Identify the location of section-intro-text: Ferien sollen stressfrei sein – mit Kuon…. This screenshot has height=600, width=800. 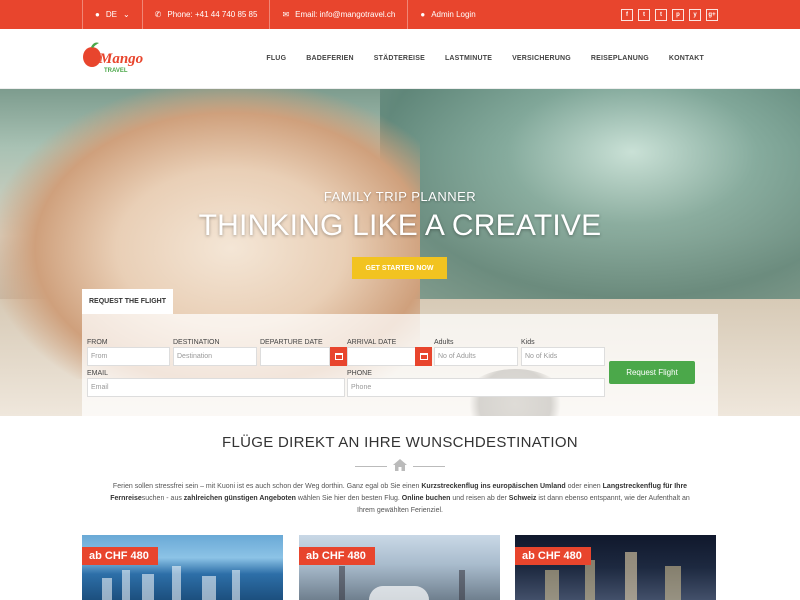
(400, 498).